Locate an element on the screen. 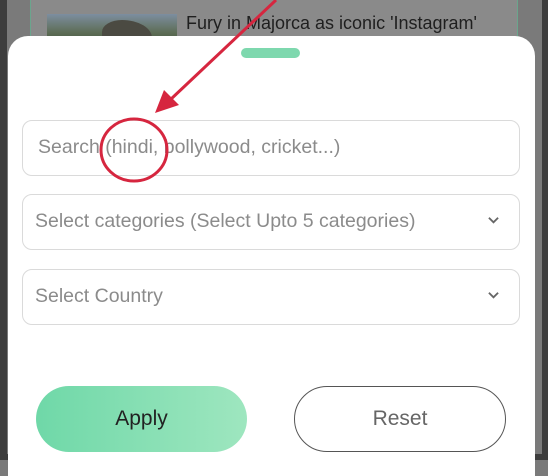 This screenshot has height=476, width=548. annotation-arrow-line is located at coordinates (223, 51).